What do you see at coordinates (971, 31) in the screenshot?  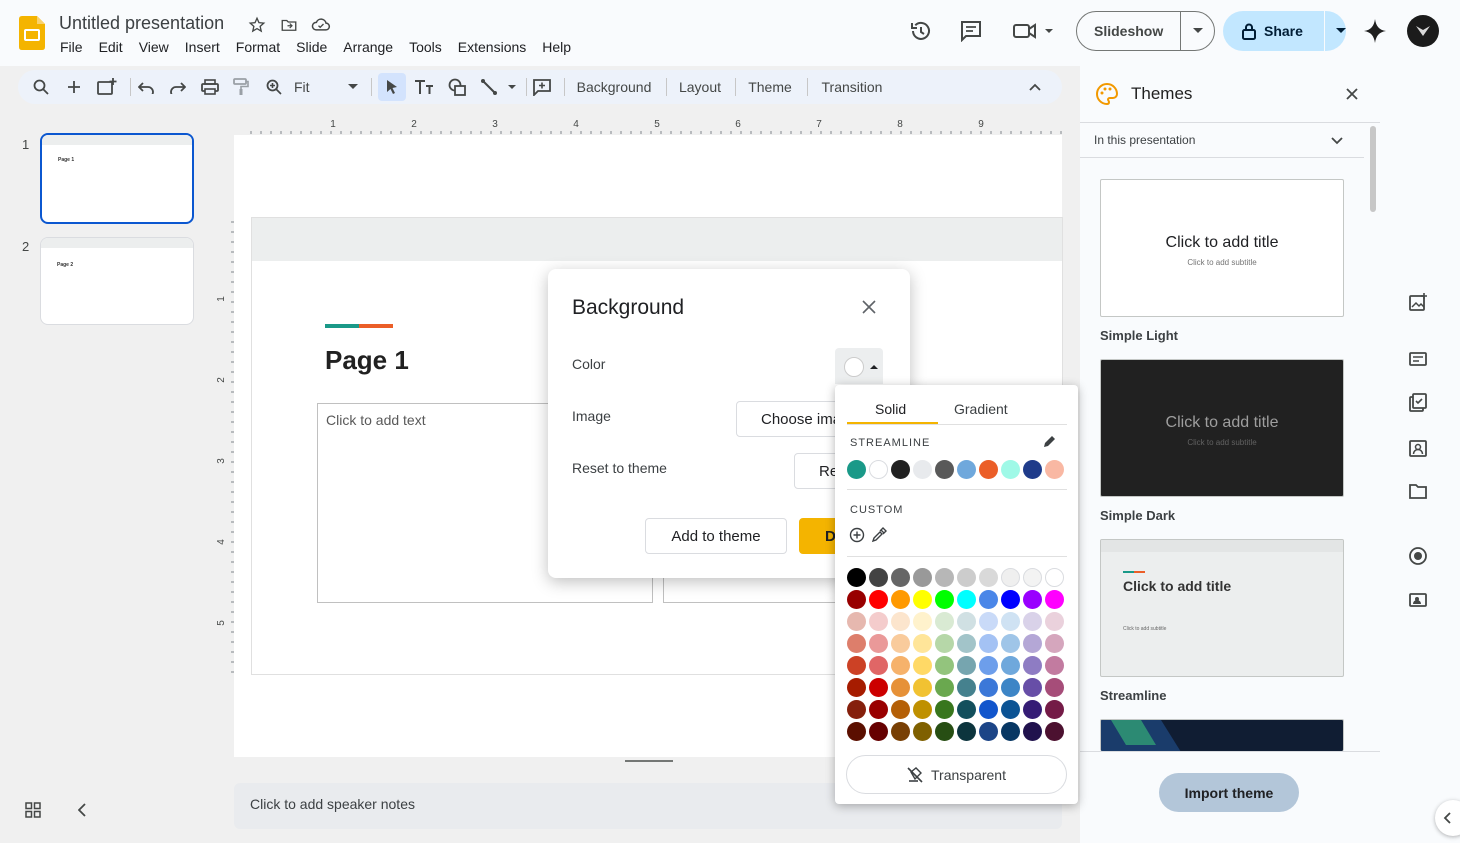 I see `comments-icon` at bounding box center [971, 31].